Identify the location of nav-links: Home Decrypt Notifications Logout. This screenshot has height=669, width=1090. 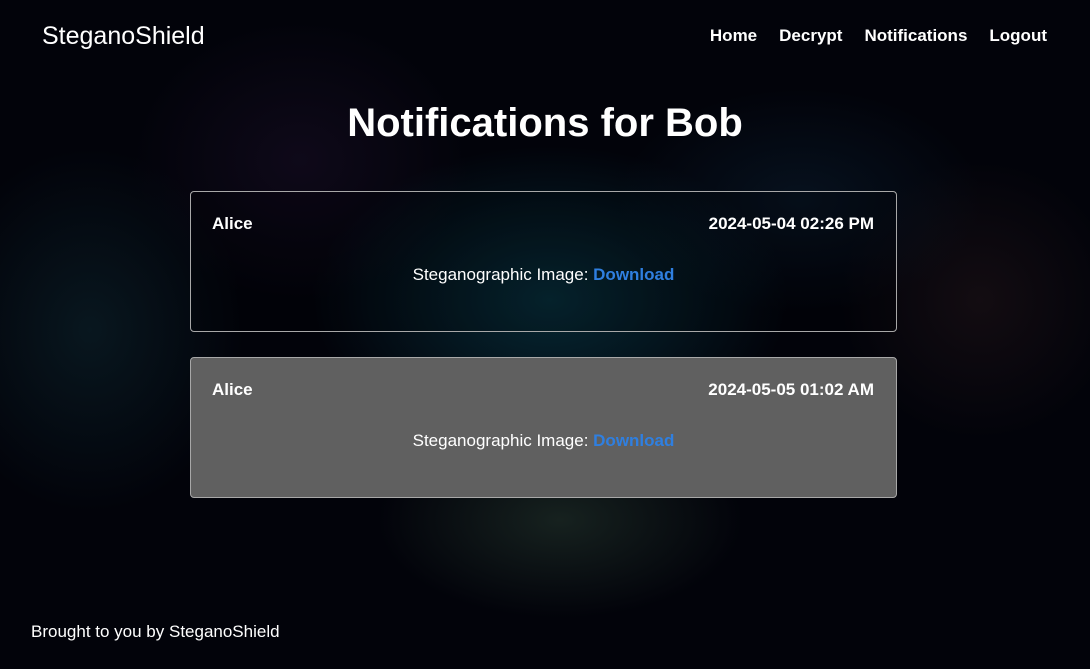
(878, 36).